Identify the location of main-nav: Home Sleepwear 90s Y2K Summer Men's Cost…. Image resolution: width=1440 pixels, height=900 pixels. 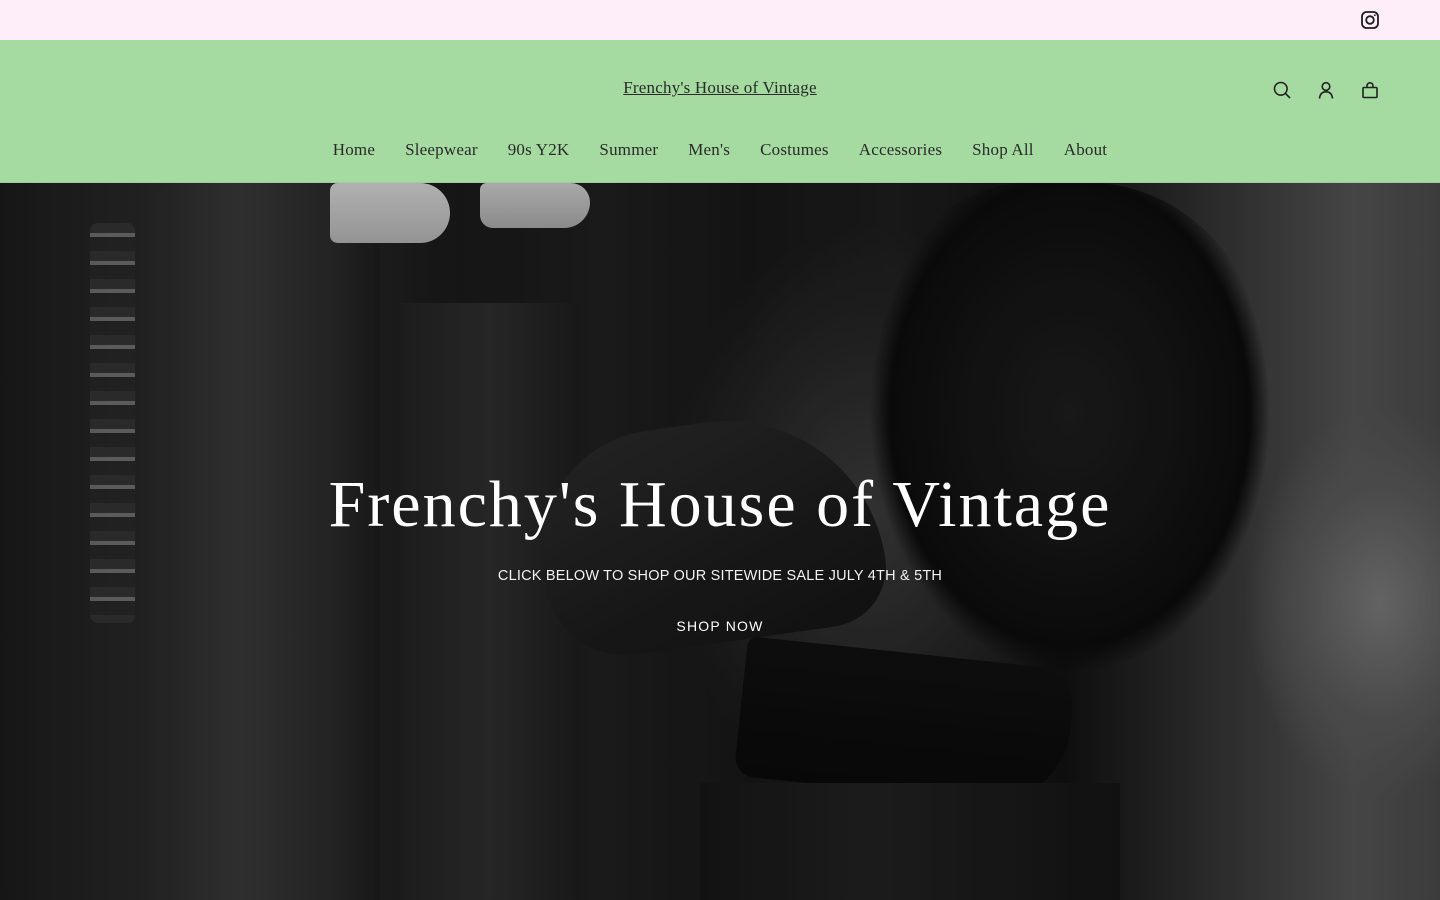
(720, 150).